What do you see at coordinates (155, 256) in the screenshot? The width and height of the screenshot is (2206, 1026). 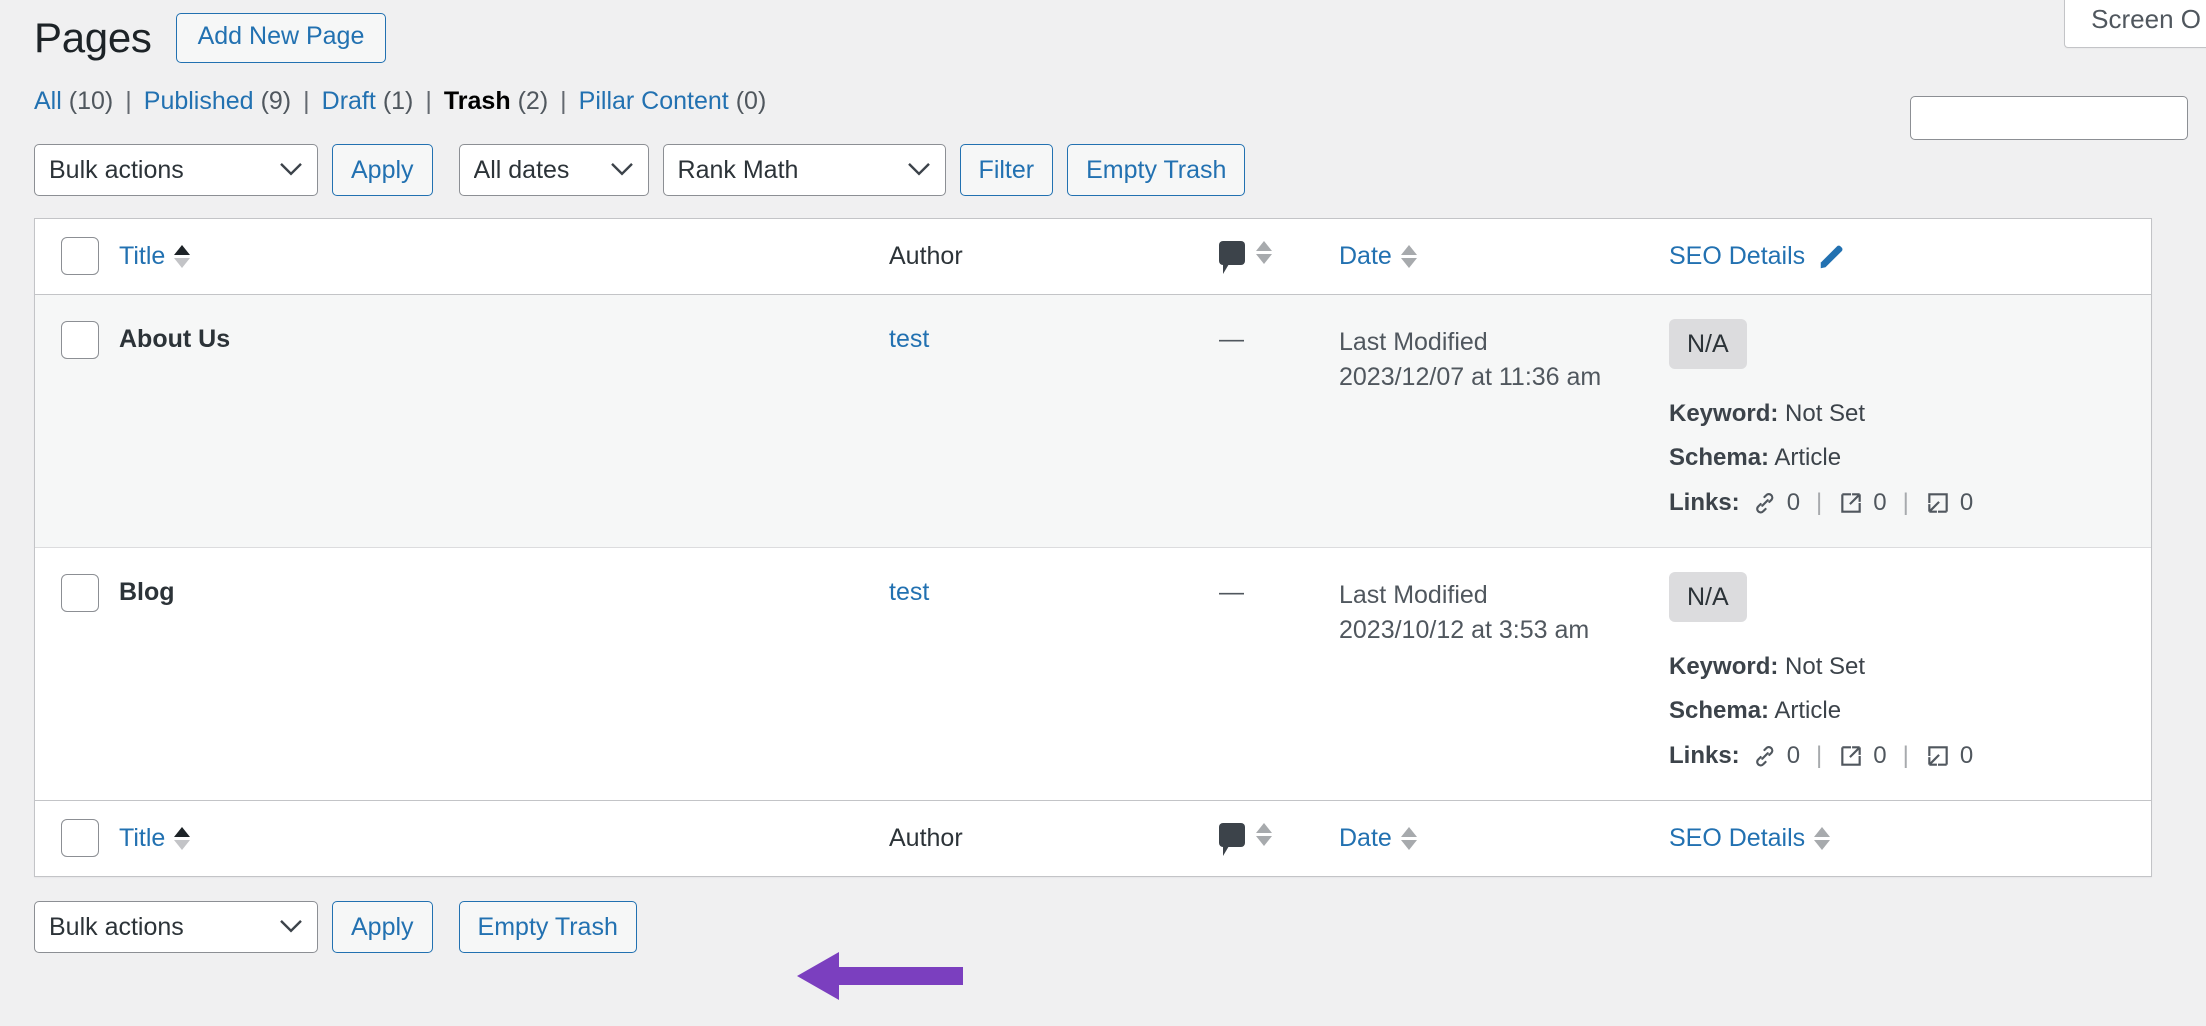 I see `sort-link-title-top: Title` at bounding box center [155, 256].